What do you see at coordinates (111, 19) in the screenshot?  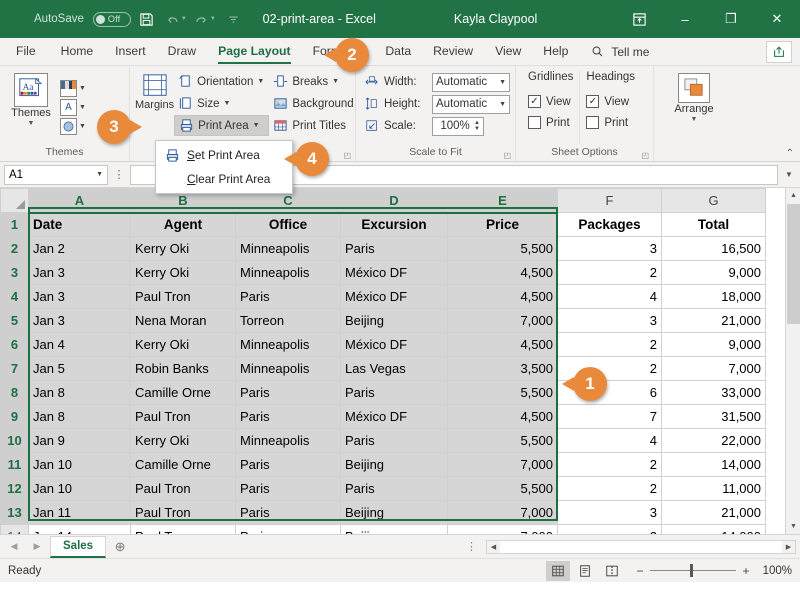 I see `autosave-toggle: Off` at bounding box center [111, 19].